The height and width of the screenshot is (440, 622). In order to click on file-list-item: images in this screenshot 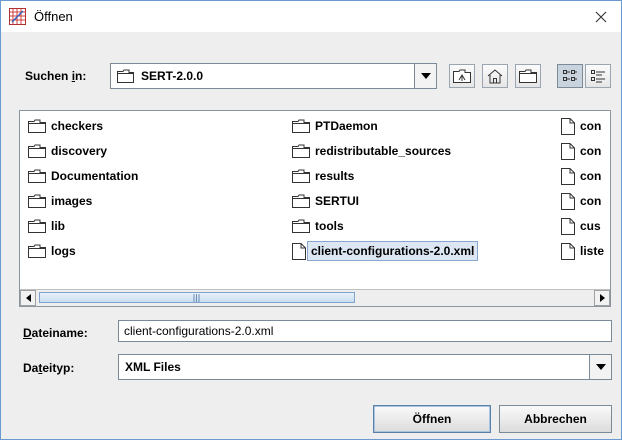, I will do `click(60, 201)`.